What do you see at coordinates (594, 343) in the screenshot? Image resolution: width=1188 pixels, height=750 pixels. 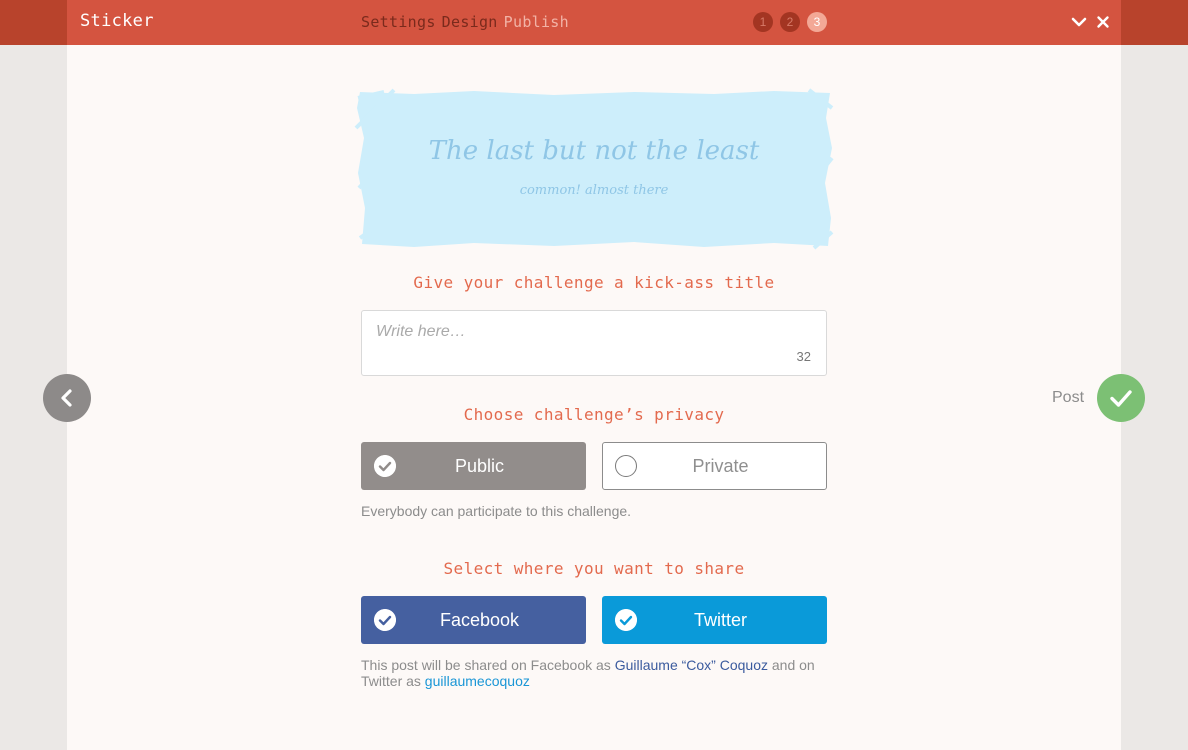 I see `title-field: 32` at bounding box center [594, 343].